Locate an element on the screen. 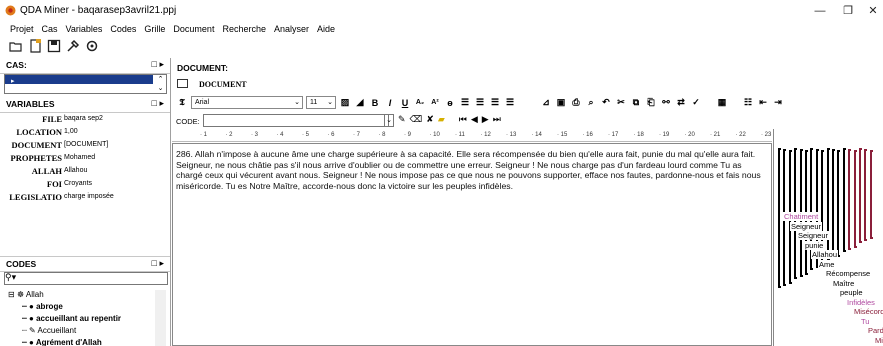 This screenshot has height=346, width=883. remove-code-icon: ✘ is located at coordinates (430, 119).